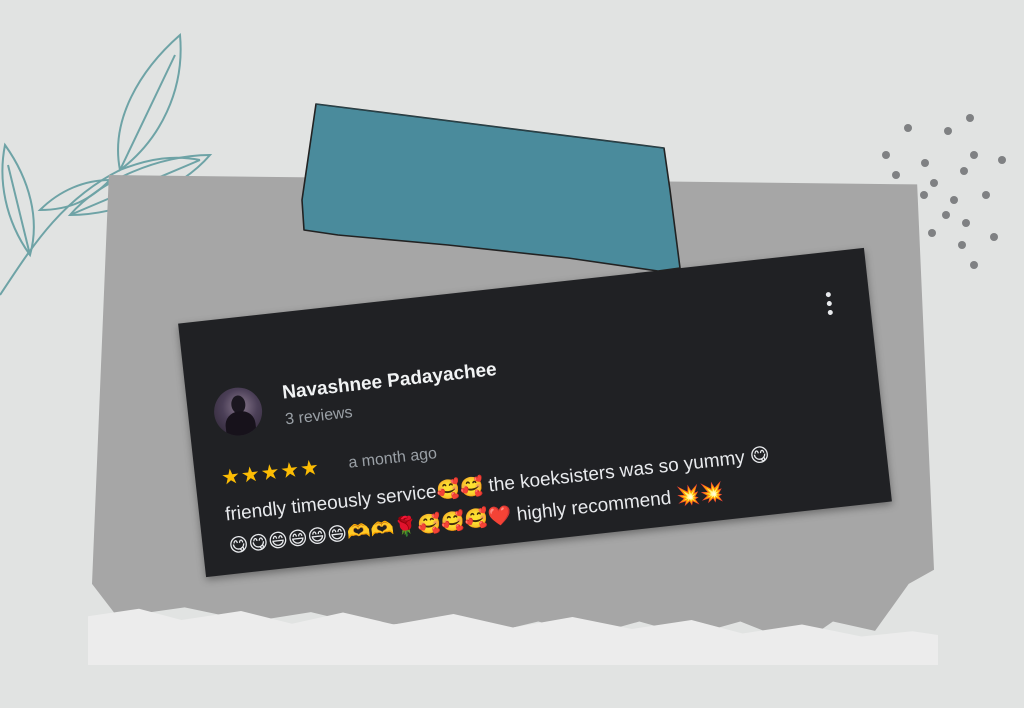  Describe the element at coordinates (271, 473) in the screenshot. I see `star-rating: ★★★★★` at that location.